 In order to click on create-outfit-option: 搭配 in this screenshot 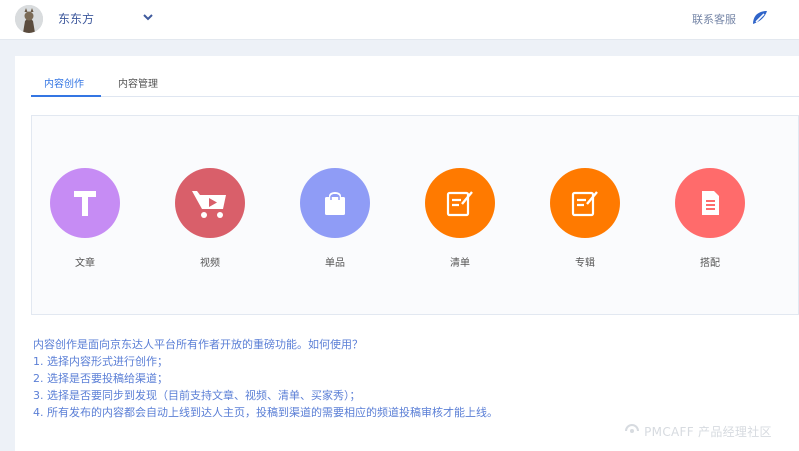, I will do `click(710, 218)`.